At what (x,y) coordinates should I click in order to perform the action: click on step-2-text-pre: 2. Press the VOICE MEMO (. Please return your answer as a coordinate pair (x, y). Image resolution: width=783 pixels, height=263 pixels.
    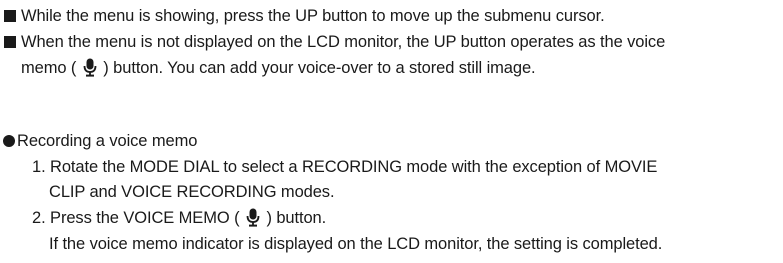
    Looking at the image, I should click on (136, 218).